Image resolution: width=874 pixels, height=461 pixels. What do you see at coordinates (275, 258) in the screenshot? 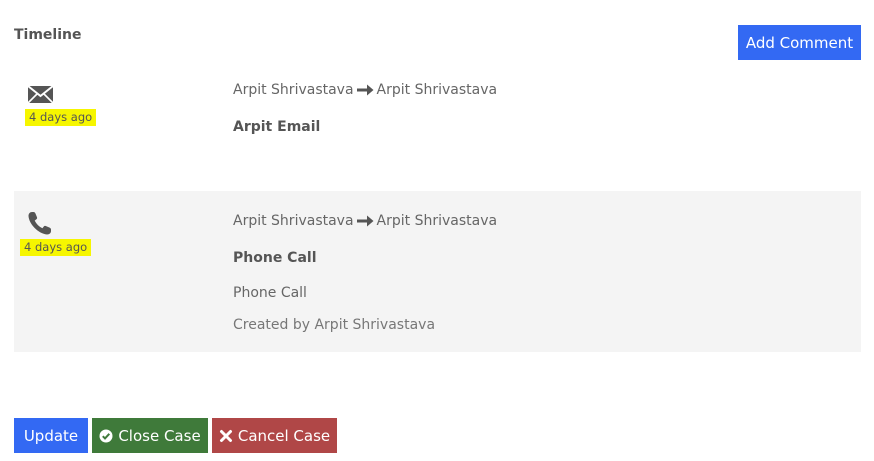
I see `entry-subject: Phone Call` at bounding box center [275, 258].